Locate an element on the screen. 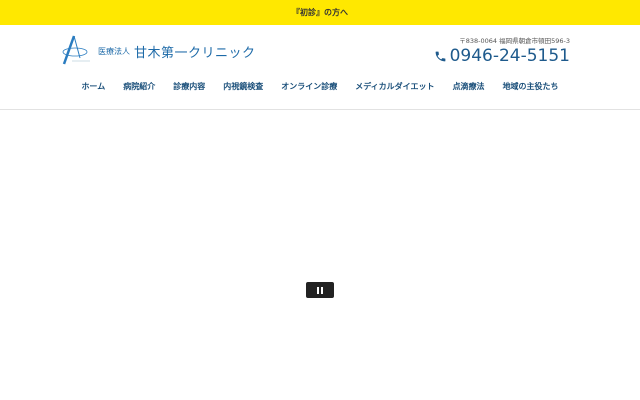  first-visit-link: 『初診』の方へ is located at coordinates (320, 12).